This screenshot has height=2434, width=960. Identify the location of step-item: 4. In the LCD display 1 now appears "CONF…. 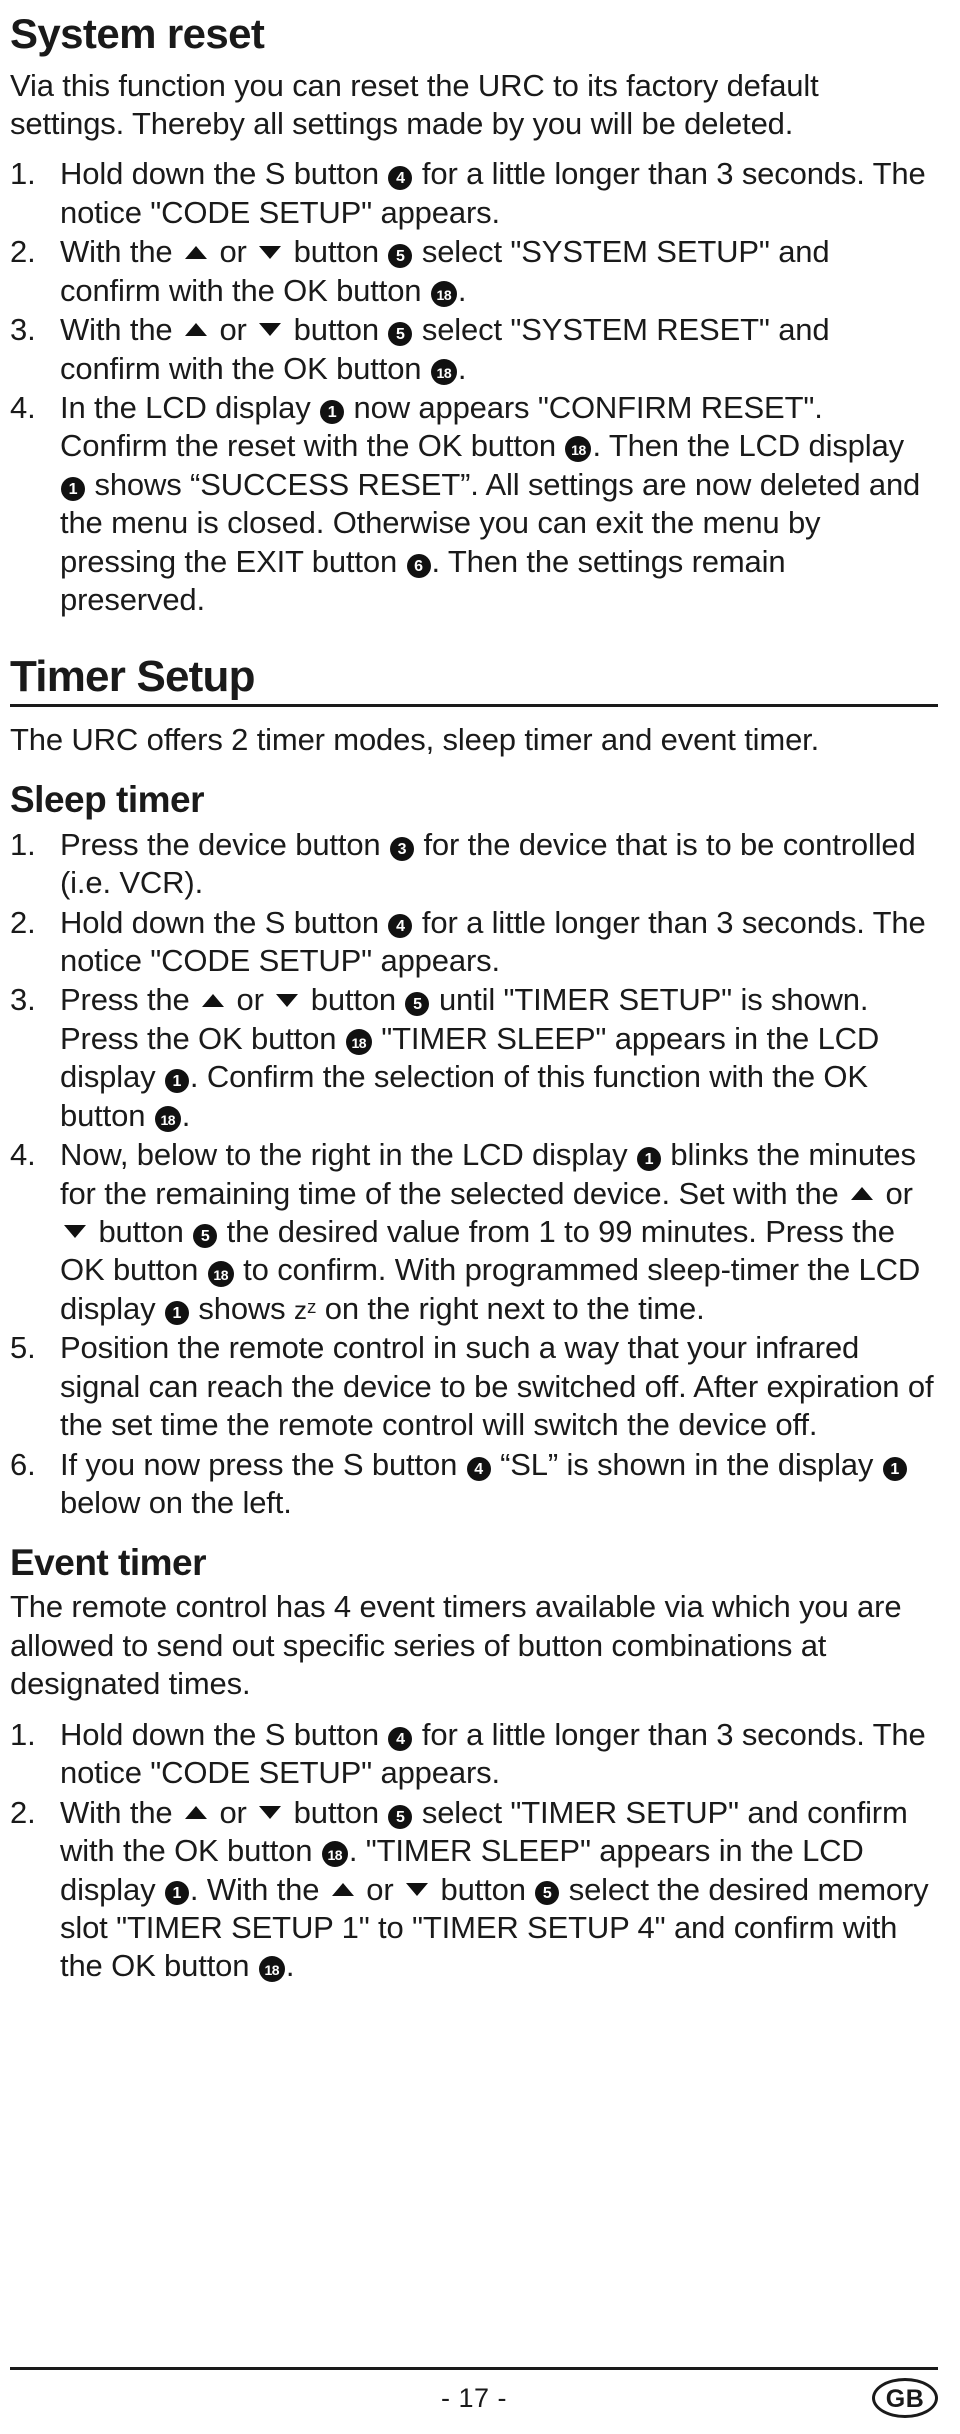
(465, 504).